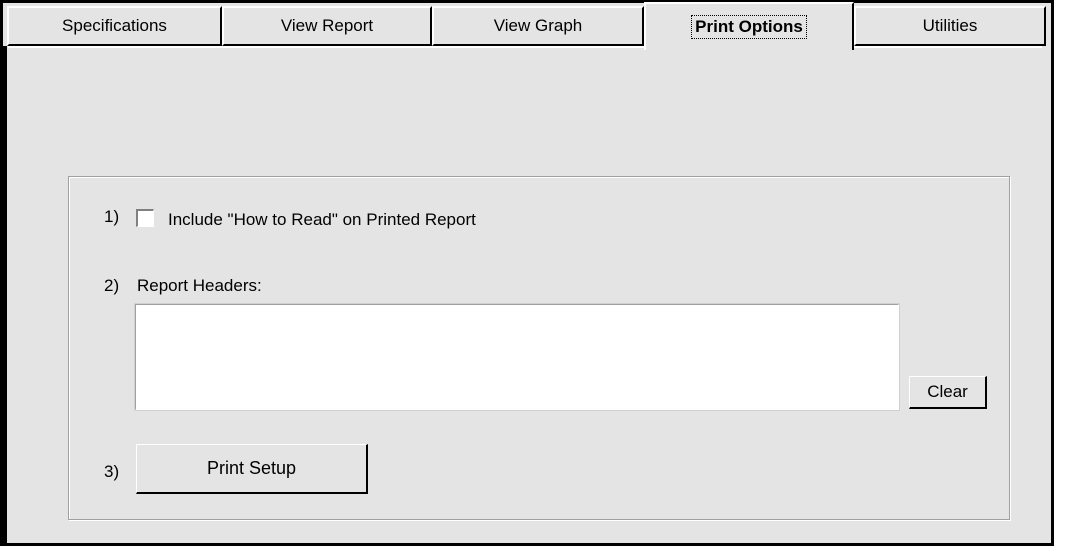  Describe the element at coordinates (112, 216) in the screenshot. I see `step-1-number: 1)` at that location.